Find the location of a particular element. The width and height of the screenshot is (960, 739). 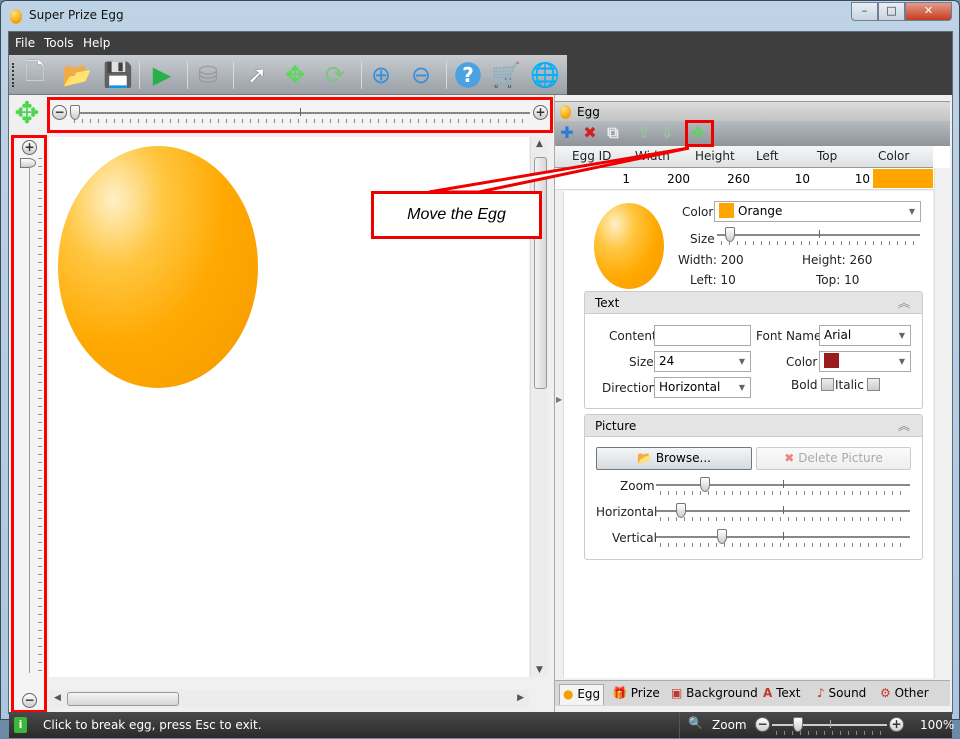

direction-dropdown: Horizontal ▼ is located at coordinates (702, 387).